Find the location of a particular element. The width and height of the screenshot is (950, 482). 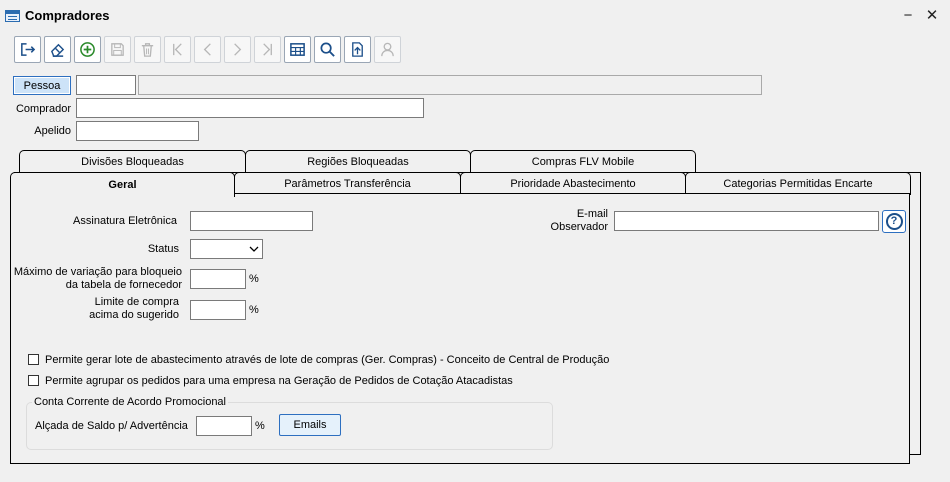

help-icon: ? is located at coordinates (894, 221).